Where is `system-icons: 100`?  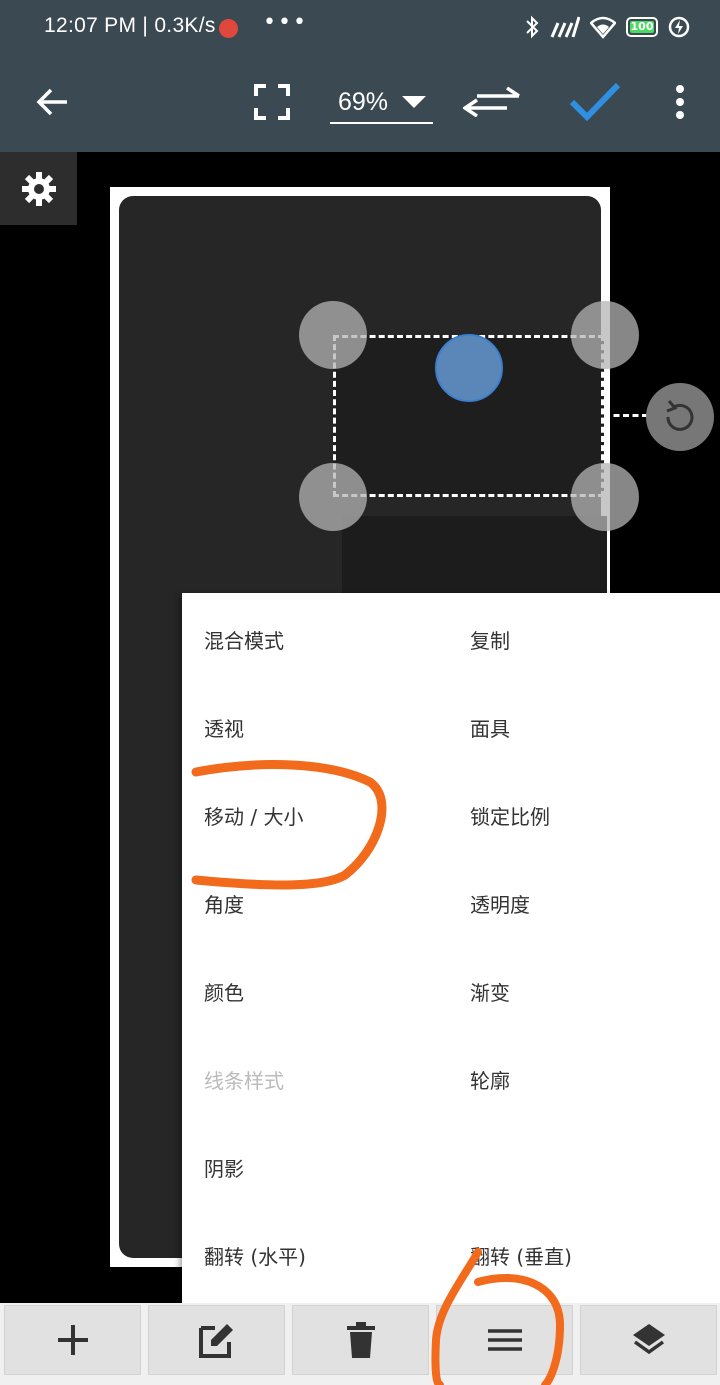
system-icons: 100 is located at coordinates (607, 27).